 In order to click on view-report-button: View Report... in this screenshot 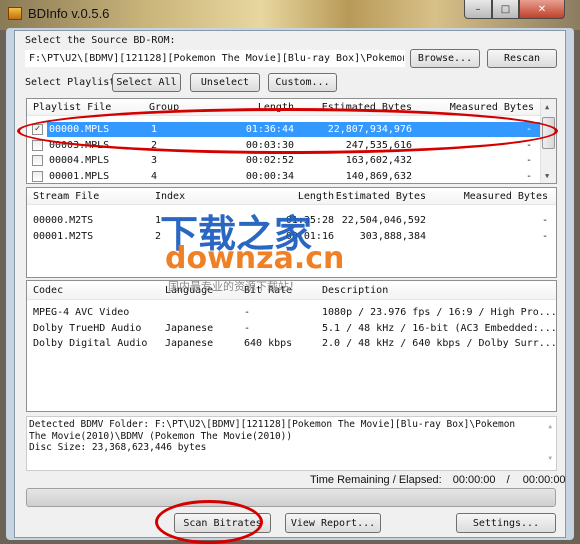, I will do `click(333, 523)`.